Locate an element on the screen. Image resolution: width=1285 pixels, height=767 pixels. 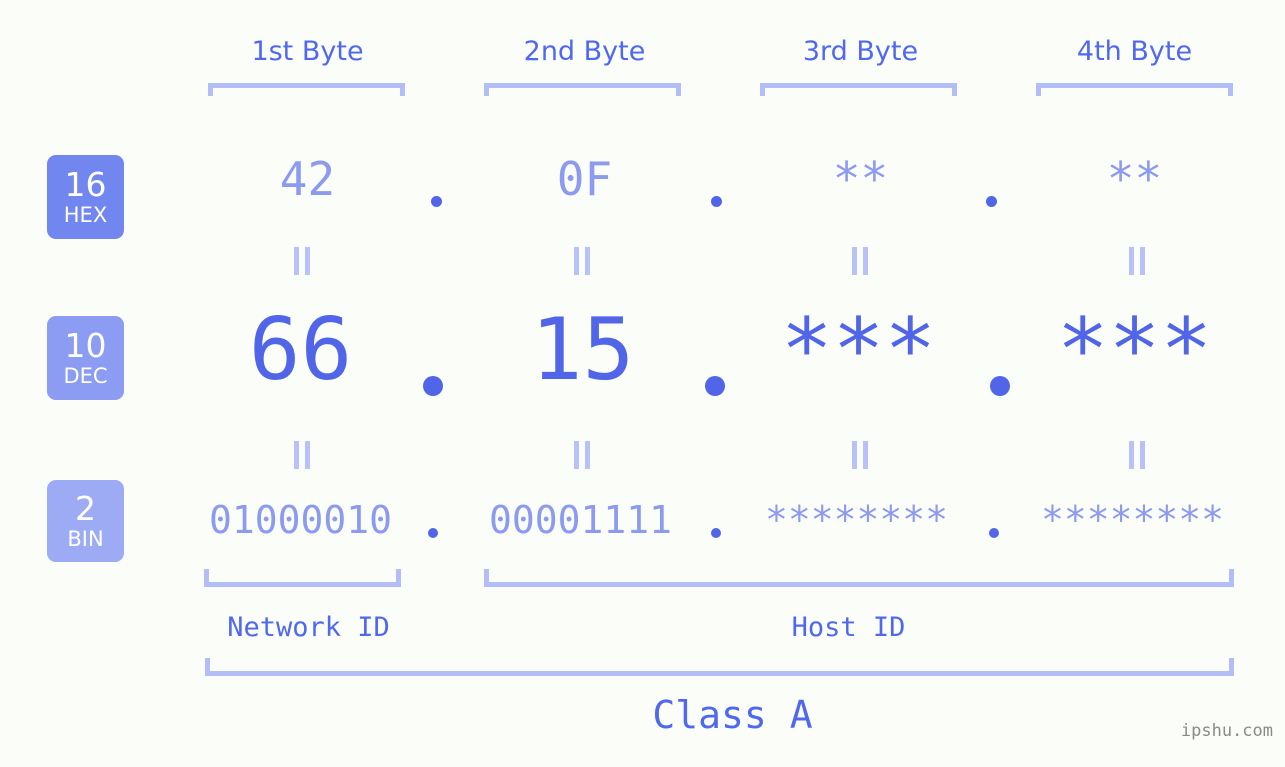
base-badge-hex-number: 16 is located at coordinates (85, 184).